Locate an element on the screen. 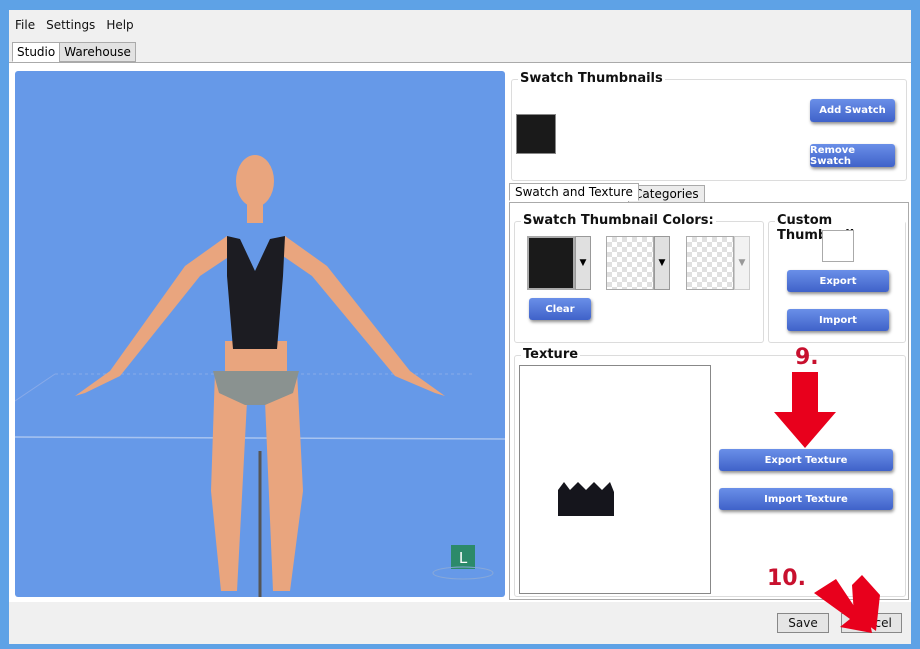  tab-studio: Studio is located at coordinates (36, 52).